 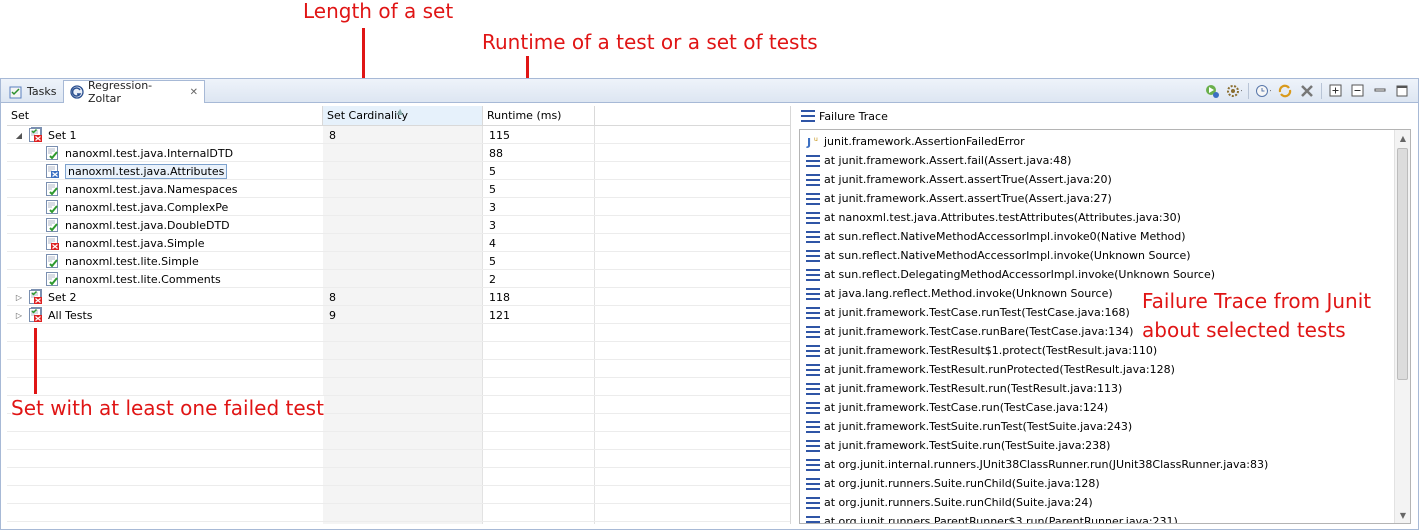 What do you see at coordinates (1380, 91) in the screenshot?
I see `minimize-icon` at bounding box center [1380, 91].